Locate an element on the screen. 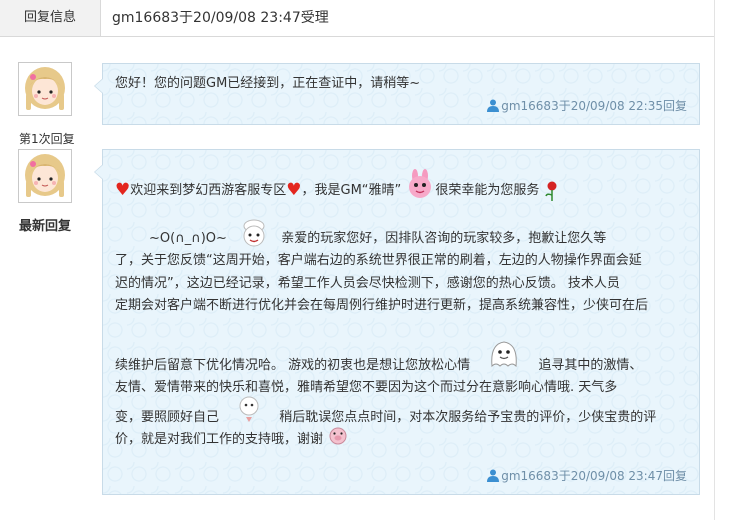 This screenshot has width=735, height=520. rose-icon is located at coordinates (550, 191).